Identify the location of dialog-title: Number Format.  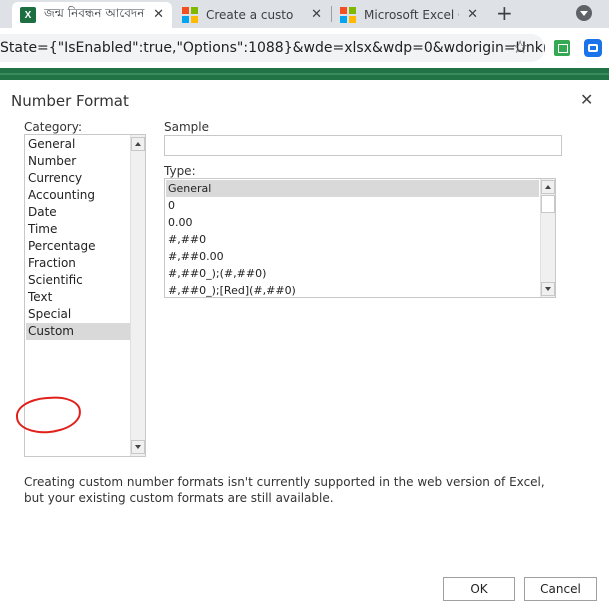
(70, 101).